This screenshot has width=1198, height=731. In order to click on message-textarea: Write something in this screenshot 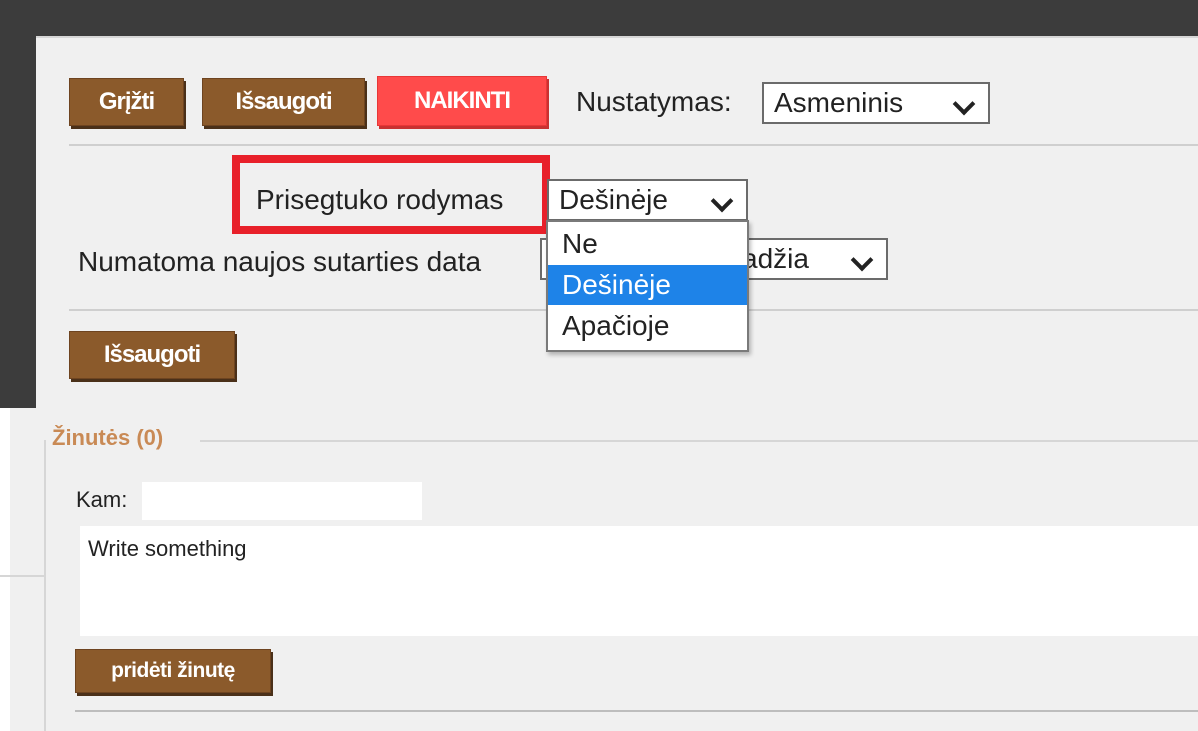, I will do `click(639, 581)`.